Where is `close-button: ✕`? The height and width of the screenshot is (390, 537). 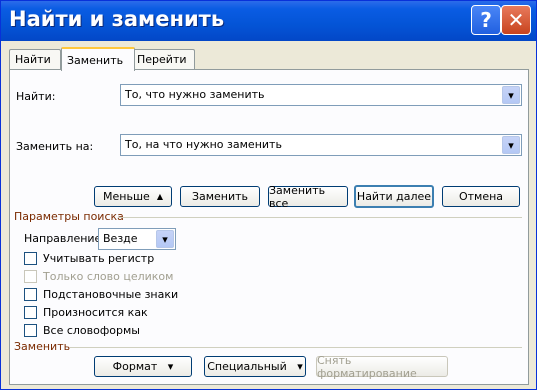
close-button: ✕ is located at coordinates (516, 20).